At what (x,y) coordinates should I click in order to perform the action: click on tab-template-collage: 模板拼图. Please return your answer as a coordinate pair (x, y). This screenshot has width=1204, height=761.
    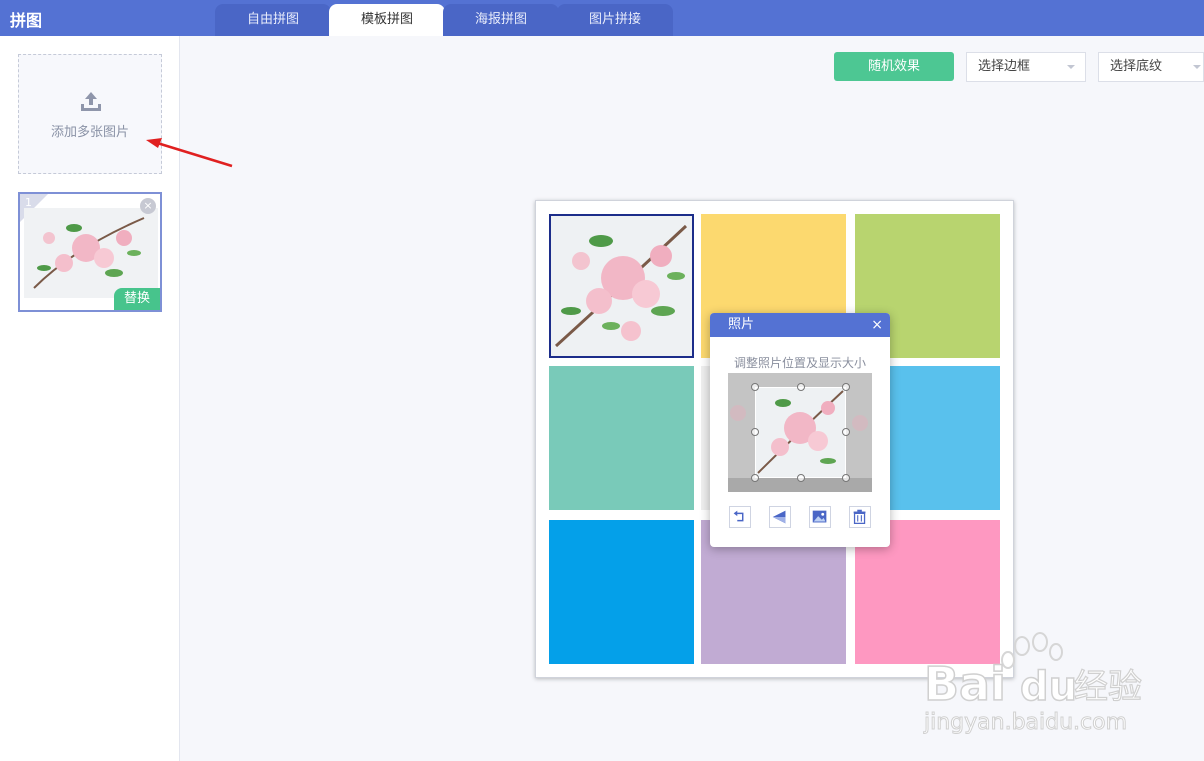
    Looking at the image, I should click on (387, 20).